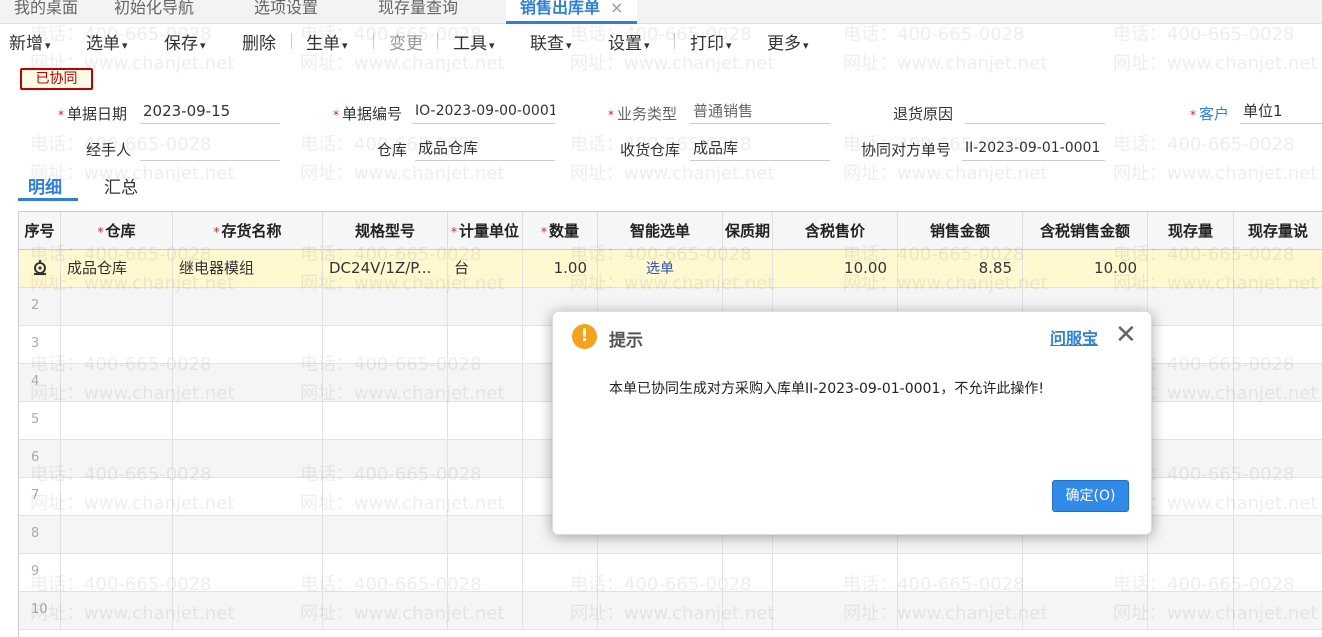 Image resolution: width=1322 pixels, height=637 pixels. Describe the element at coordinates (560, 269) in the screenshot. I see `cell-qty: 1.00` at that location.